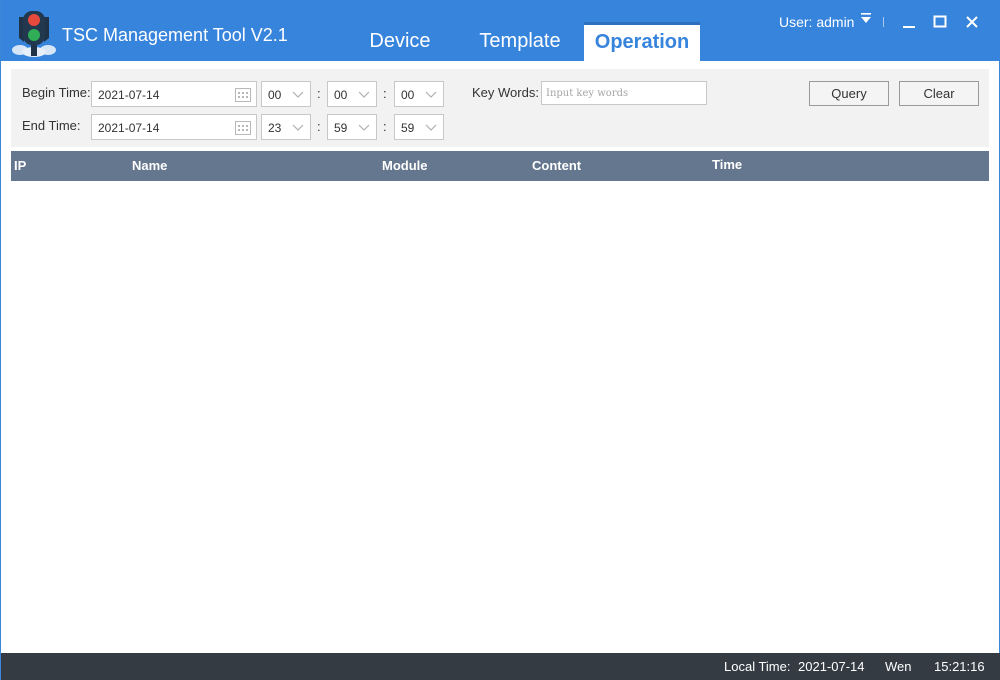 The height and width of the screenshot is (680, 1000). I want to click on begin-minute-value: 00, so click(341, 95).